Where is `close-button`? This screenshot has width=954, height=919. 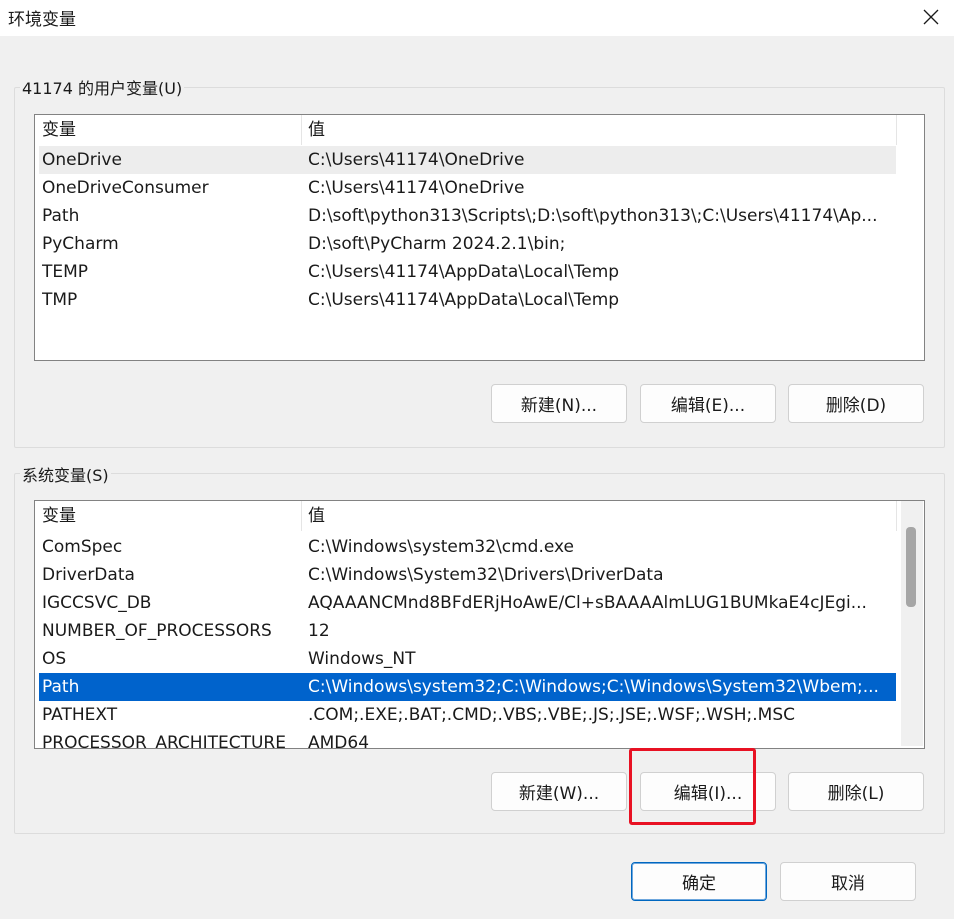 close-button is located at coordinates (931, 17).